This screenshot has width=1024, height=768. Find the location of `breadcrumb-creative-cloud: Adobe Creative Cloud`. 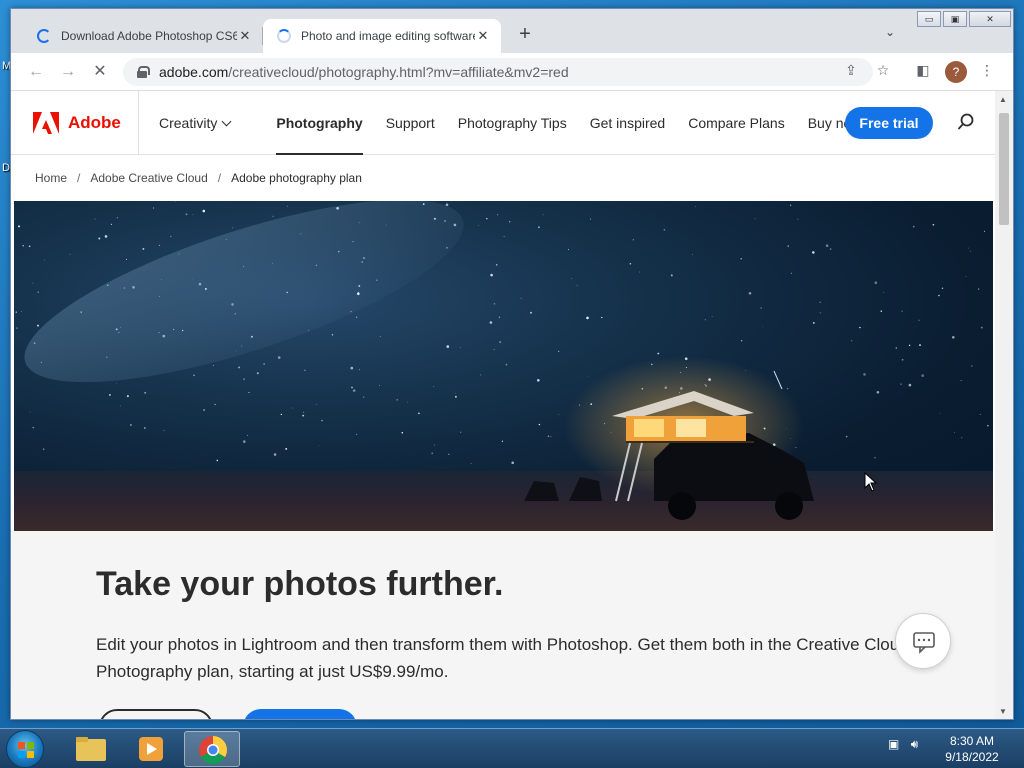

breadcrumb-creative-cloud: Adobe Creative Cloud is located at coordinates (148, 178).